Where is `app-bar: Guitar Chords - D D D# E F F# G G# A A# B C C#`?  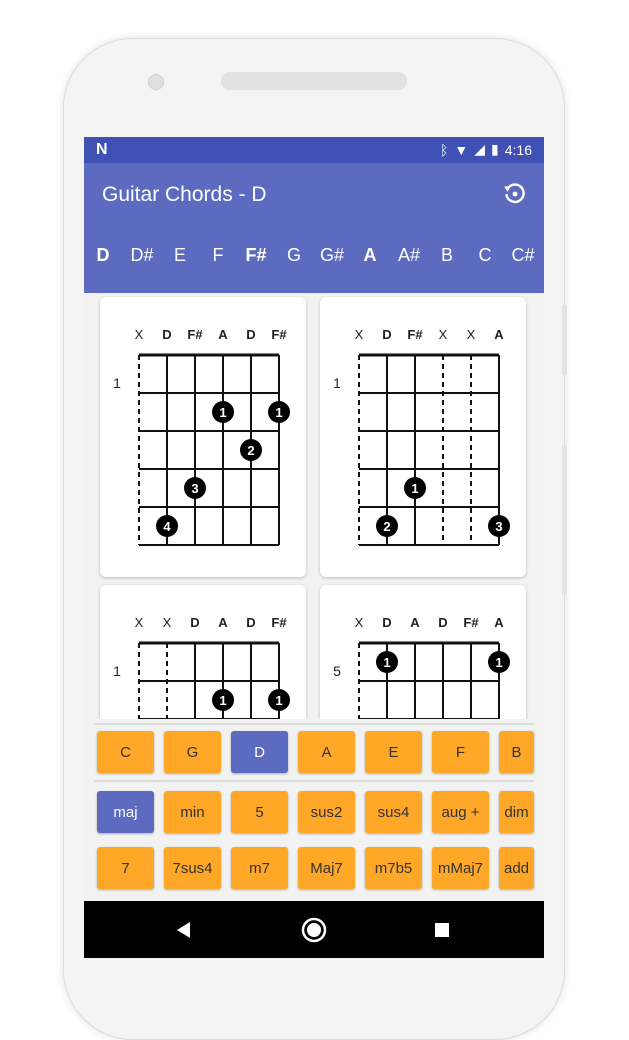 app-bar: Guitar Chords - D D D# E F F# G G# A A# B C C# is located at coordinates (314, 228).